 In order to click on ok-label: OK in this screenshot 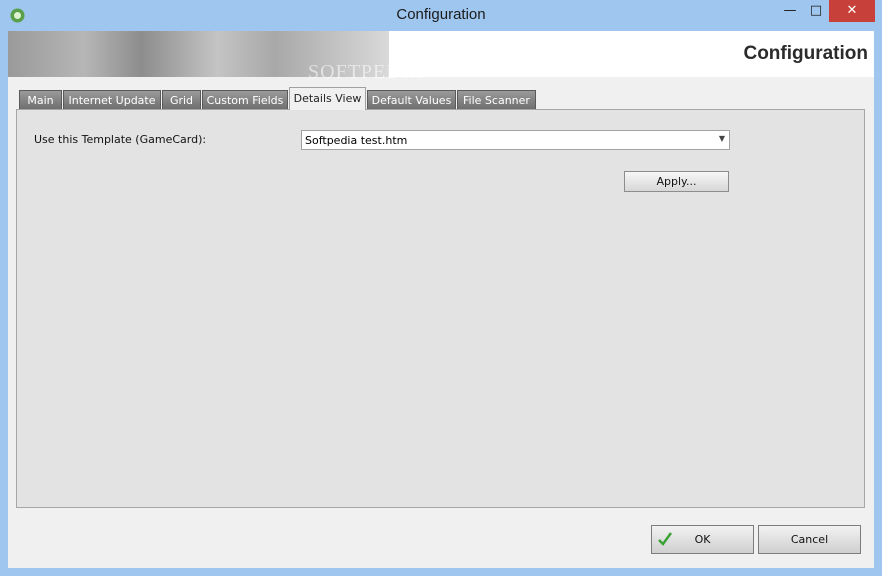, I will do `click(702, 539)`.